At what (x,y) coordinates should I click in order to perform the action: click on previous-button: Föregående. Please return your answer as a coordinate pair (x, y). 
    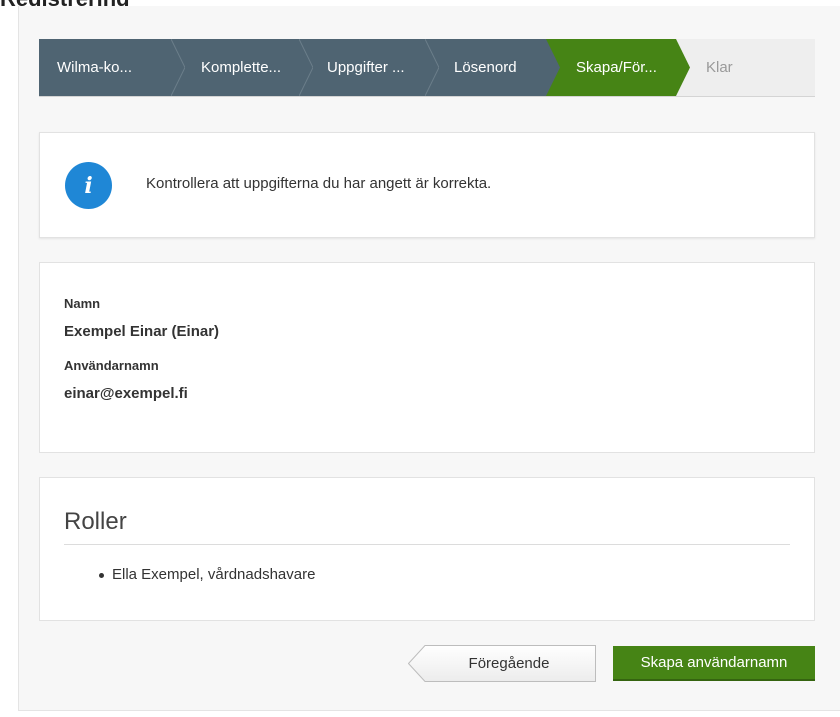
    Looking at the image, I should click on (502, 663).